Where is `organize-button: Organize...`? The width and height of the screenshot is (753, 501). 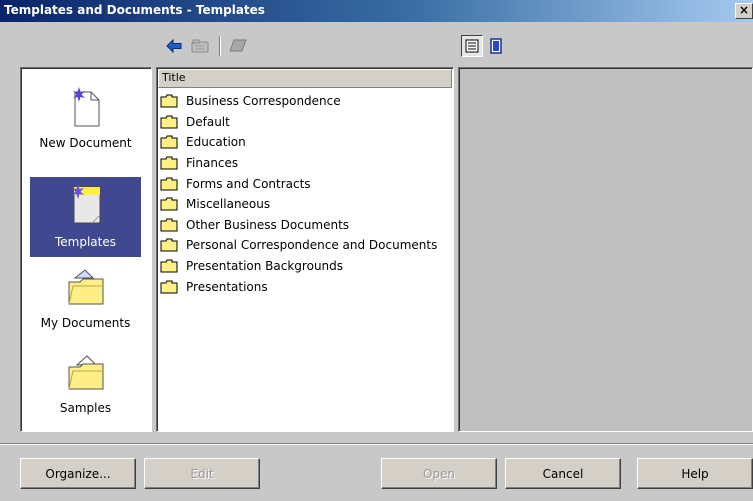
organize-button: Organize... is located at coordinates (78, 473).